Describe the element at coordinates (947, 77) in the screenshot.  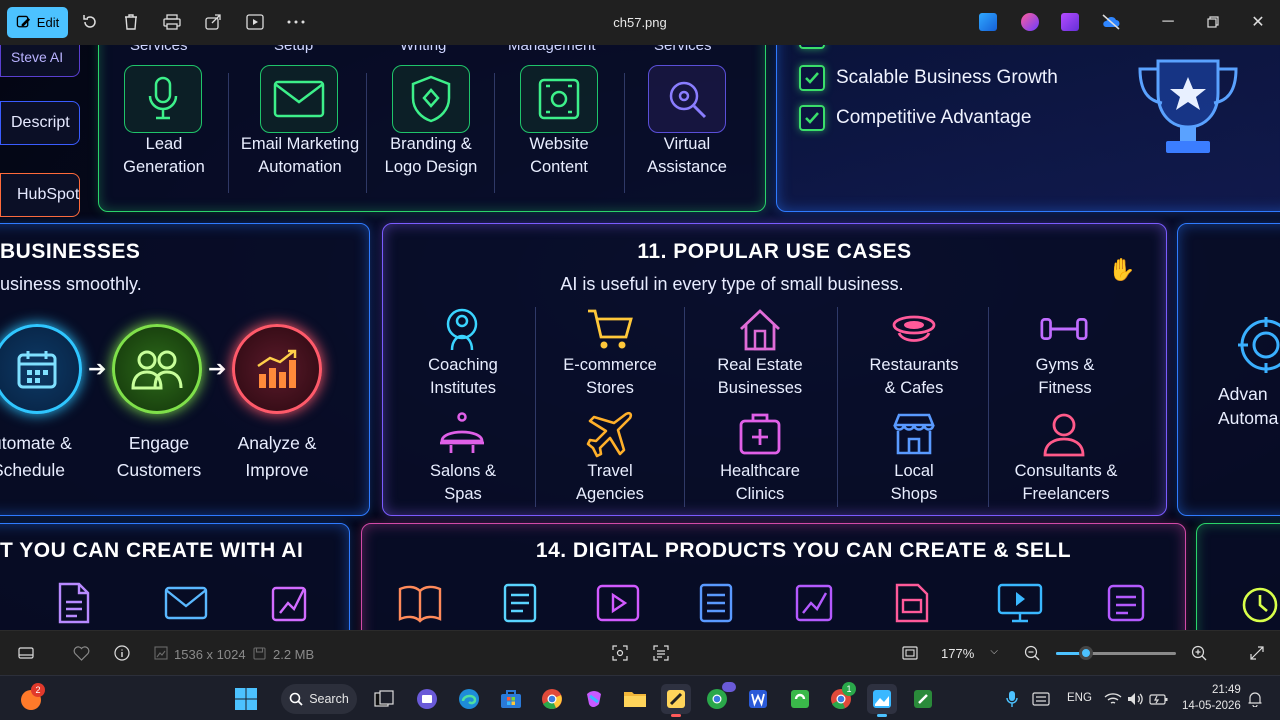
I see `benefit-label: Scalable Business Growth` at that location.